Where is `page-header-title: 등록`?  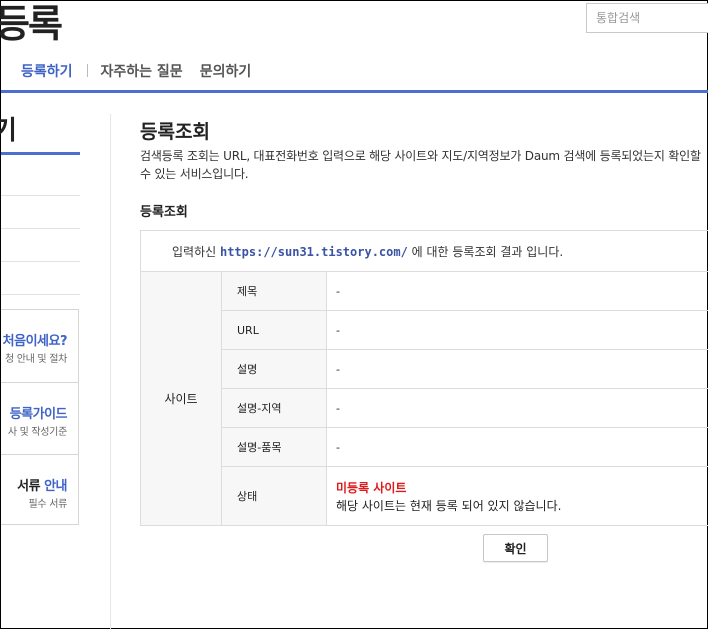 page-header-title: 등록 is located at coordinates (30, 24).